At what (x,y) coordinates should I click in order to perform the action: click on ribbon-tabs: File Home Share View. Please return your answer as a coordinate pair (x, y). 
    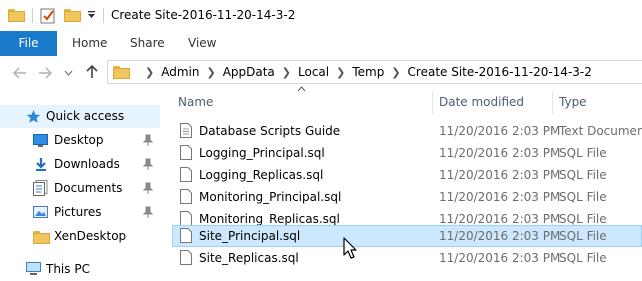
    Looking at the image, I should click on (321, 44).